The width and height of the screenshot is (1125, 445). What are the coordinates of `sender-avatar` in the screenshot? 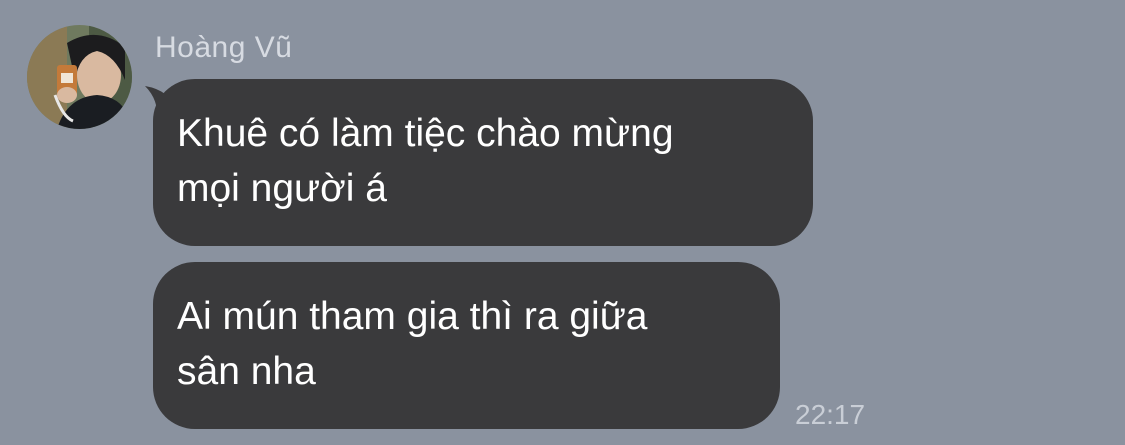 It's located at (79, 77).